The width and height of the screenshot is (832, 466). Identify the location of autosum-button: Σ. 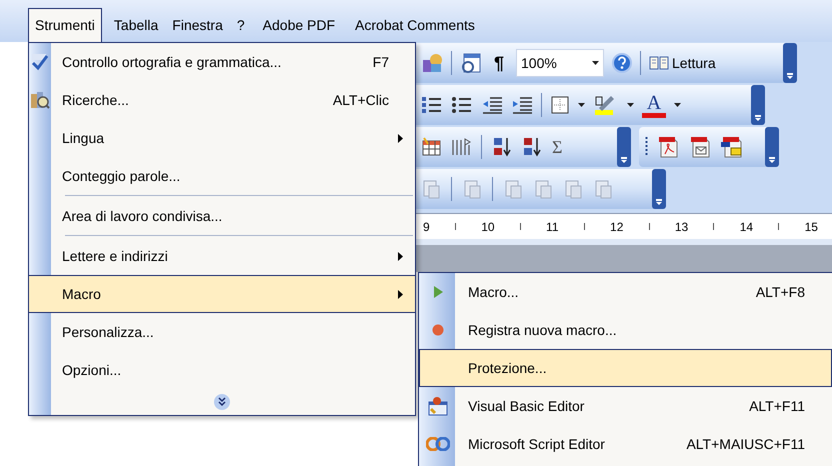
(557, 147).